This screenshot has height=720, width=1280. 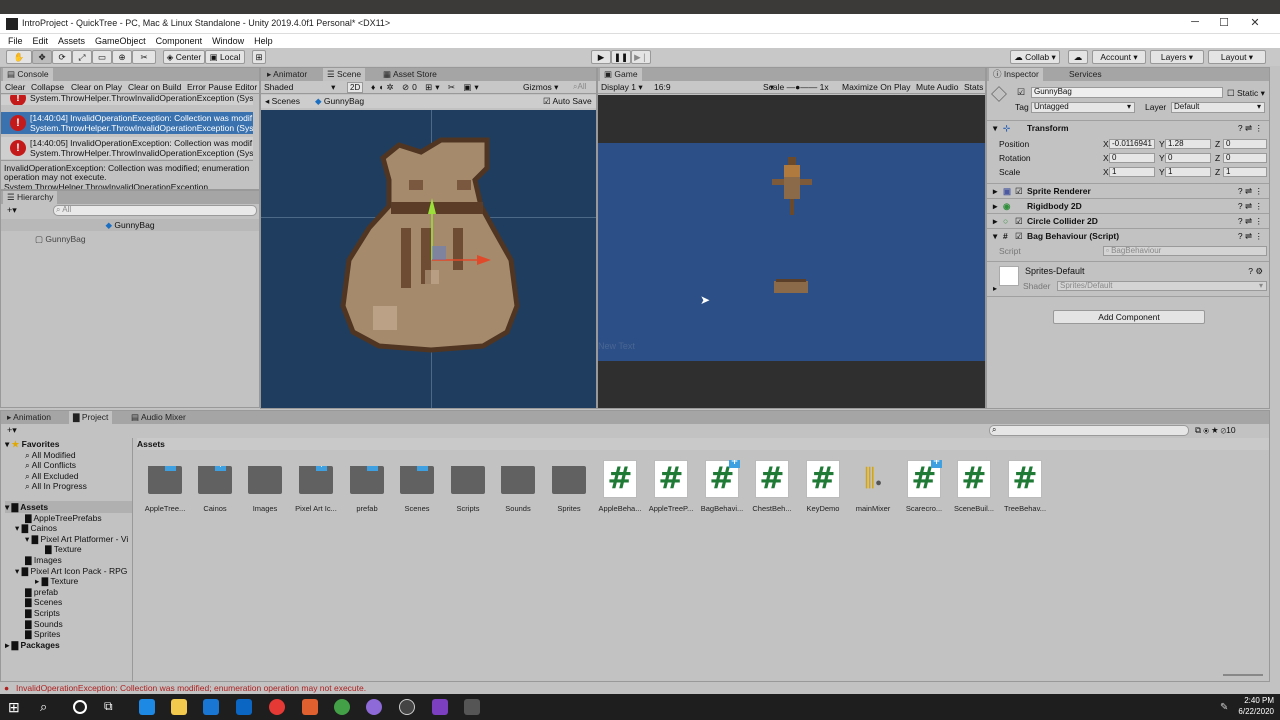 I want to click on edge-icon, so click(x=147, y=707).